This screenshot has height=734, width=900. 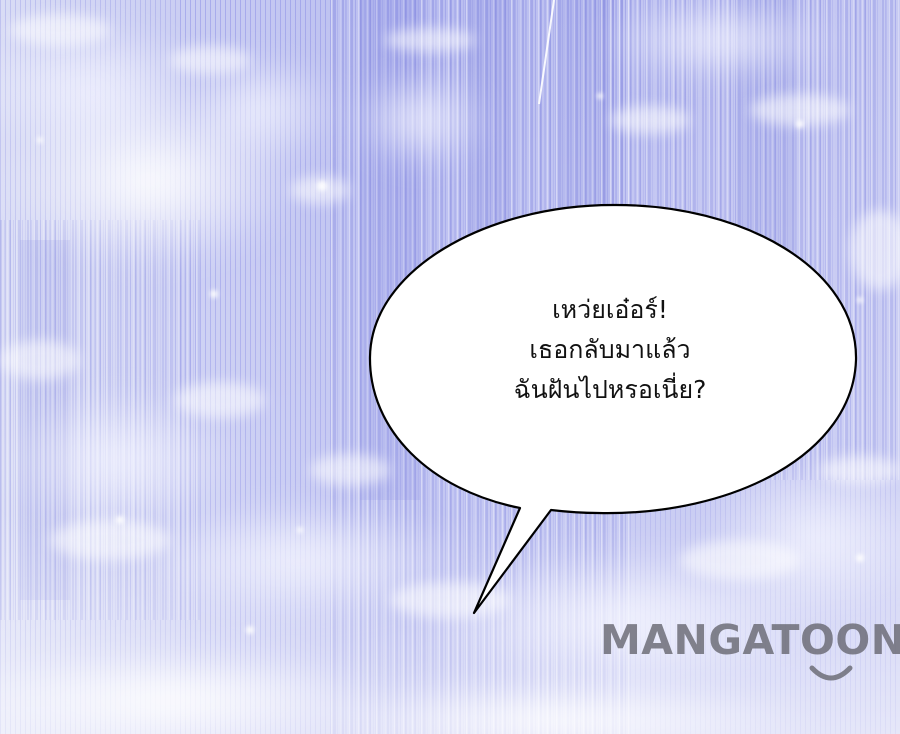 I want to click on mangatoon-watermark: MANGATOON, so click(x=750, y=652).